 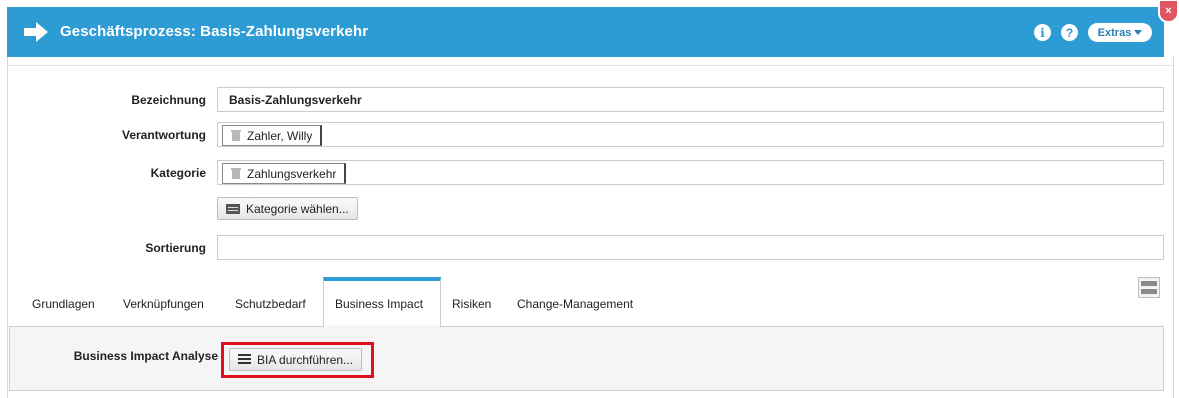 I want to click on kategorie-chip: Zahlungsverkehr, so click(x=284, y=173).